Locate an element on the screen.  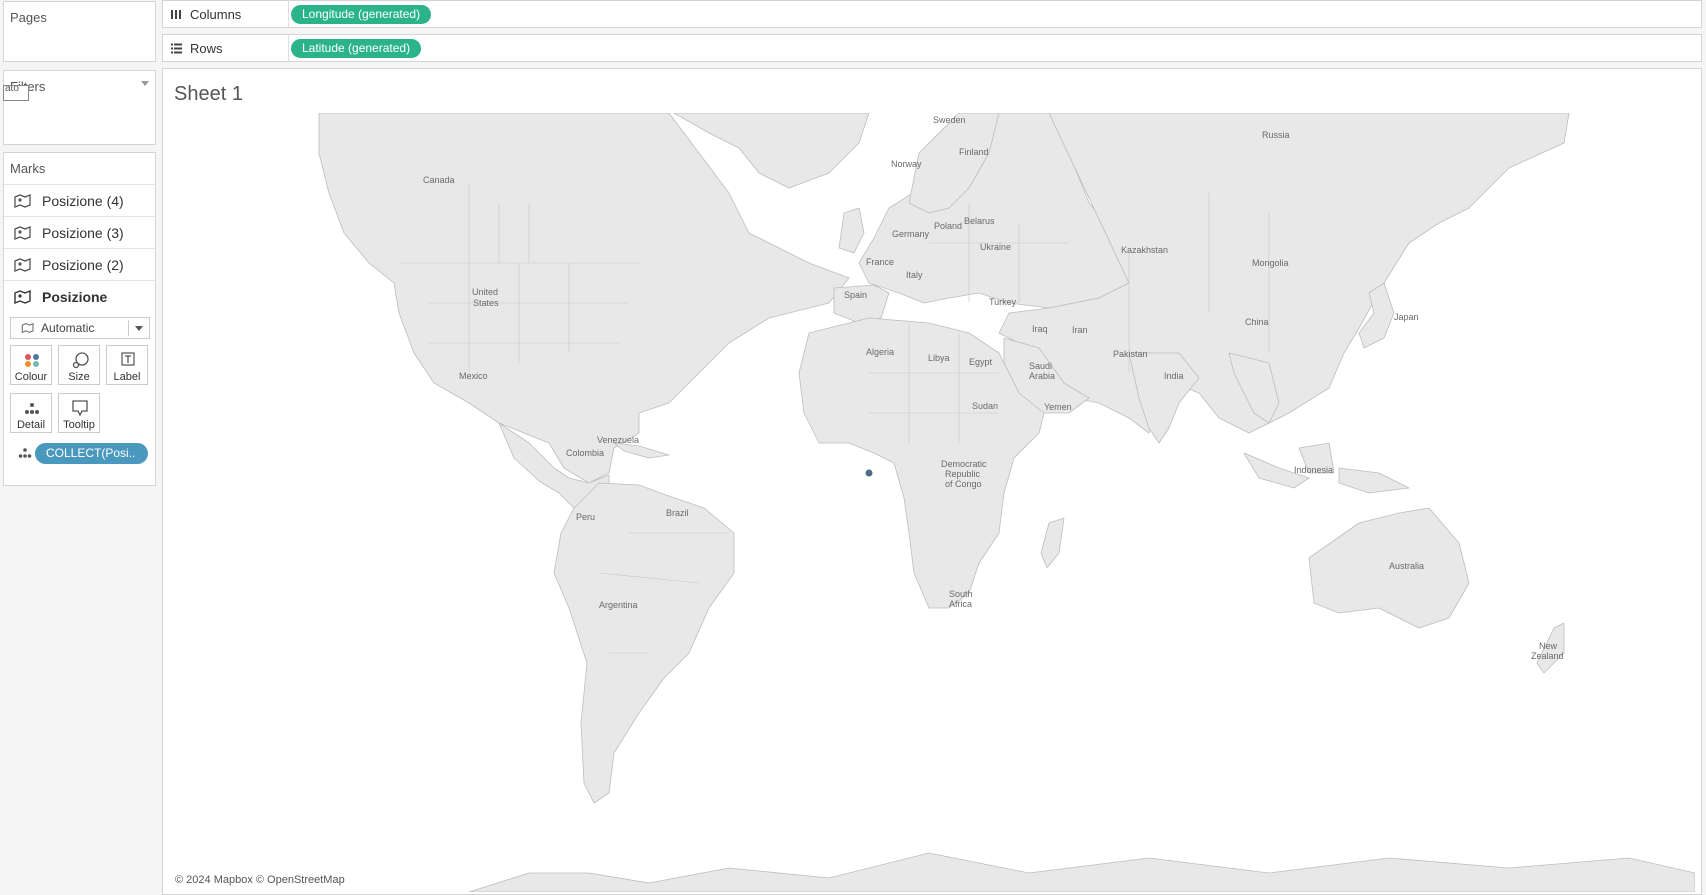
map-label-africa: Africa is located at coordinates (960, 604).